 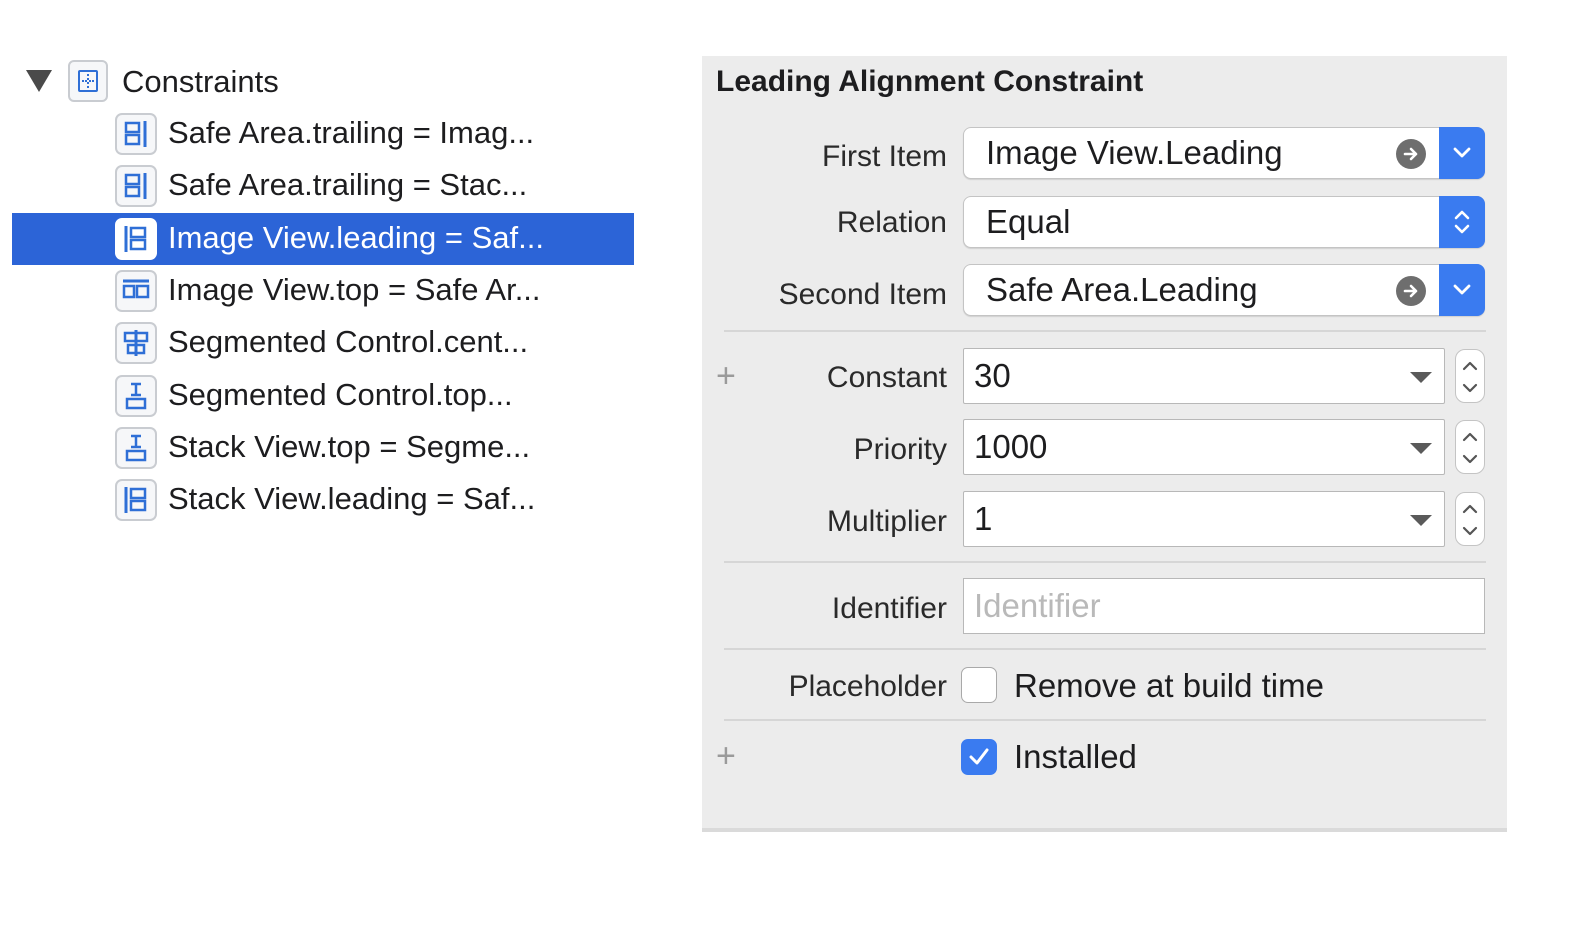 I want to click on identifier-input, so click(x=1224, y=606).